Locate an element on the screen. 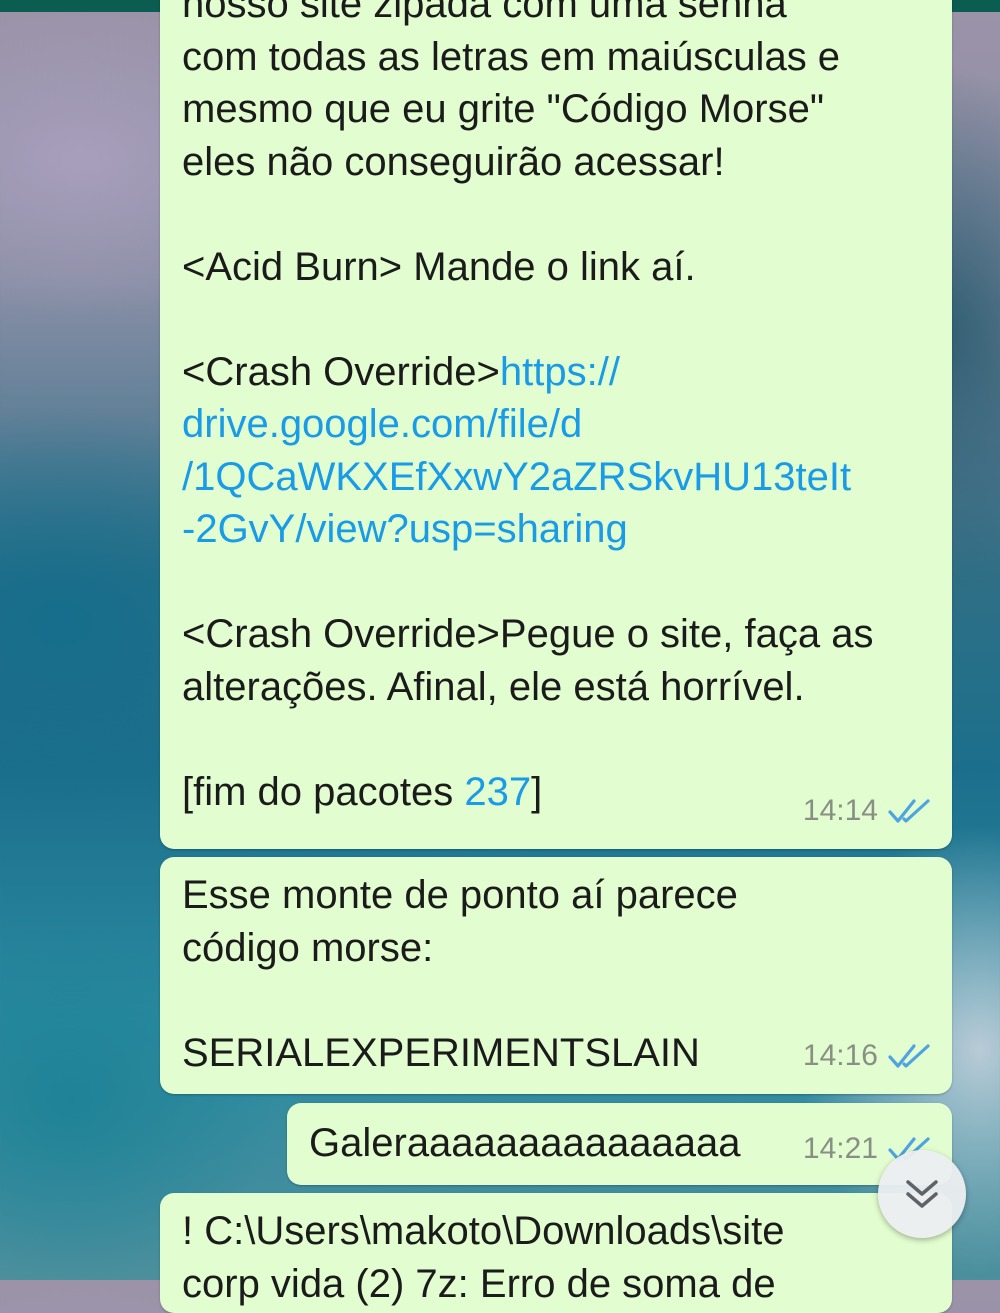 Image resolution: width=1000 pixels, height=1313 pixels. message-line: <Acid Burn> Mande o link aí. is located at coordinates (439, 266).